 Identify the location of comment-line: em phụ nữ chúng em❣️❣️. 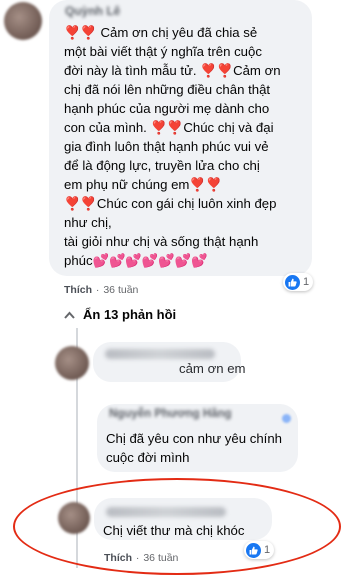
(143, 184).